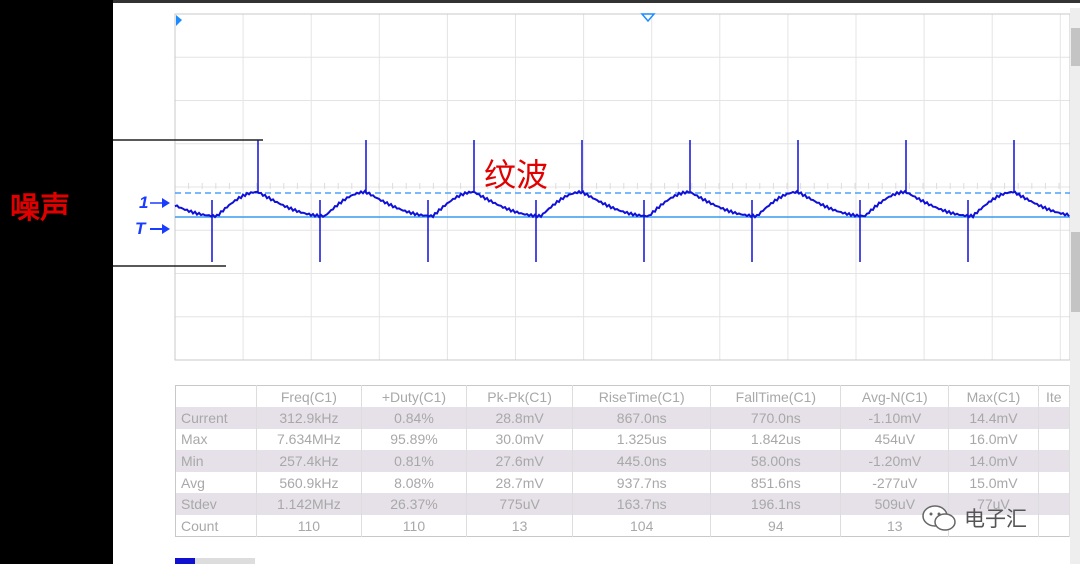 This screenshot has width=1080, height=564. What do you see at coordinates (776, 461) in the screenshot?
I see `table-cell: 58.00ns` at bounding box center [776, 461].